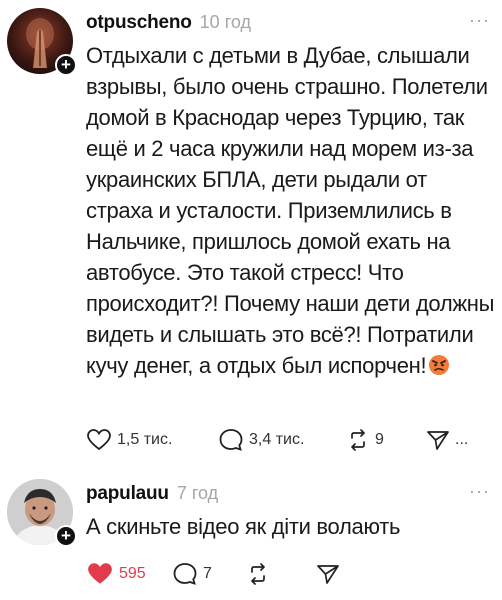 The height and width of the screenshot is (600, 502). Describe the element at coordinates (145, 439) in the screenshot. I see `like-count: 1,5 тис.` at that location.